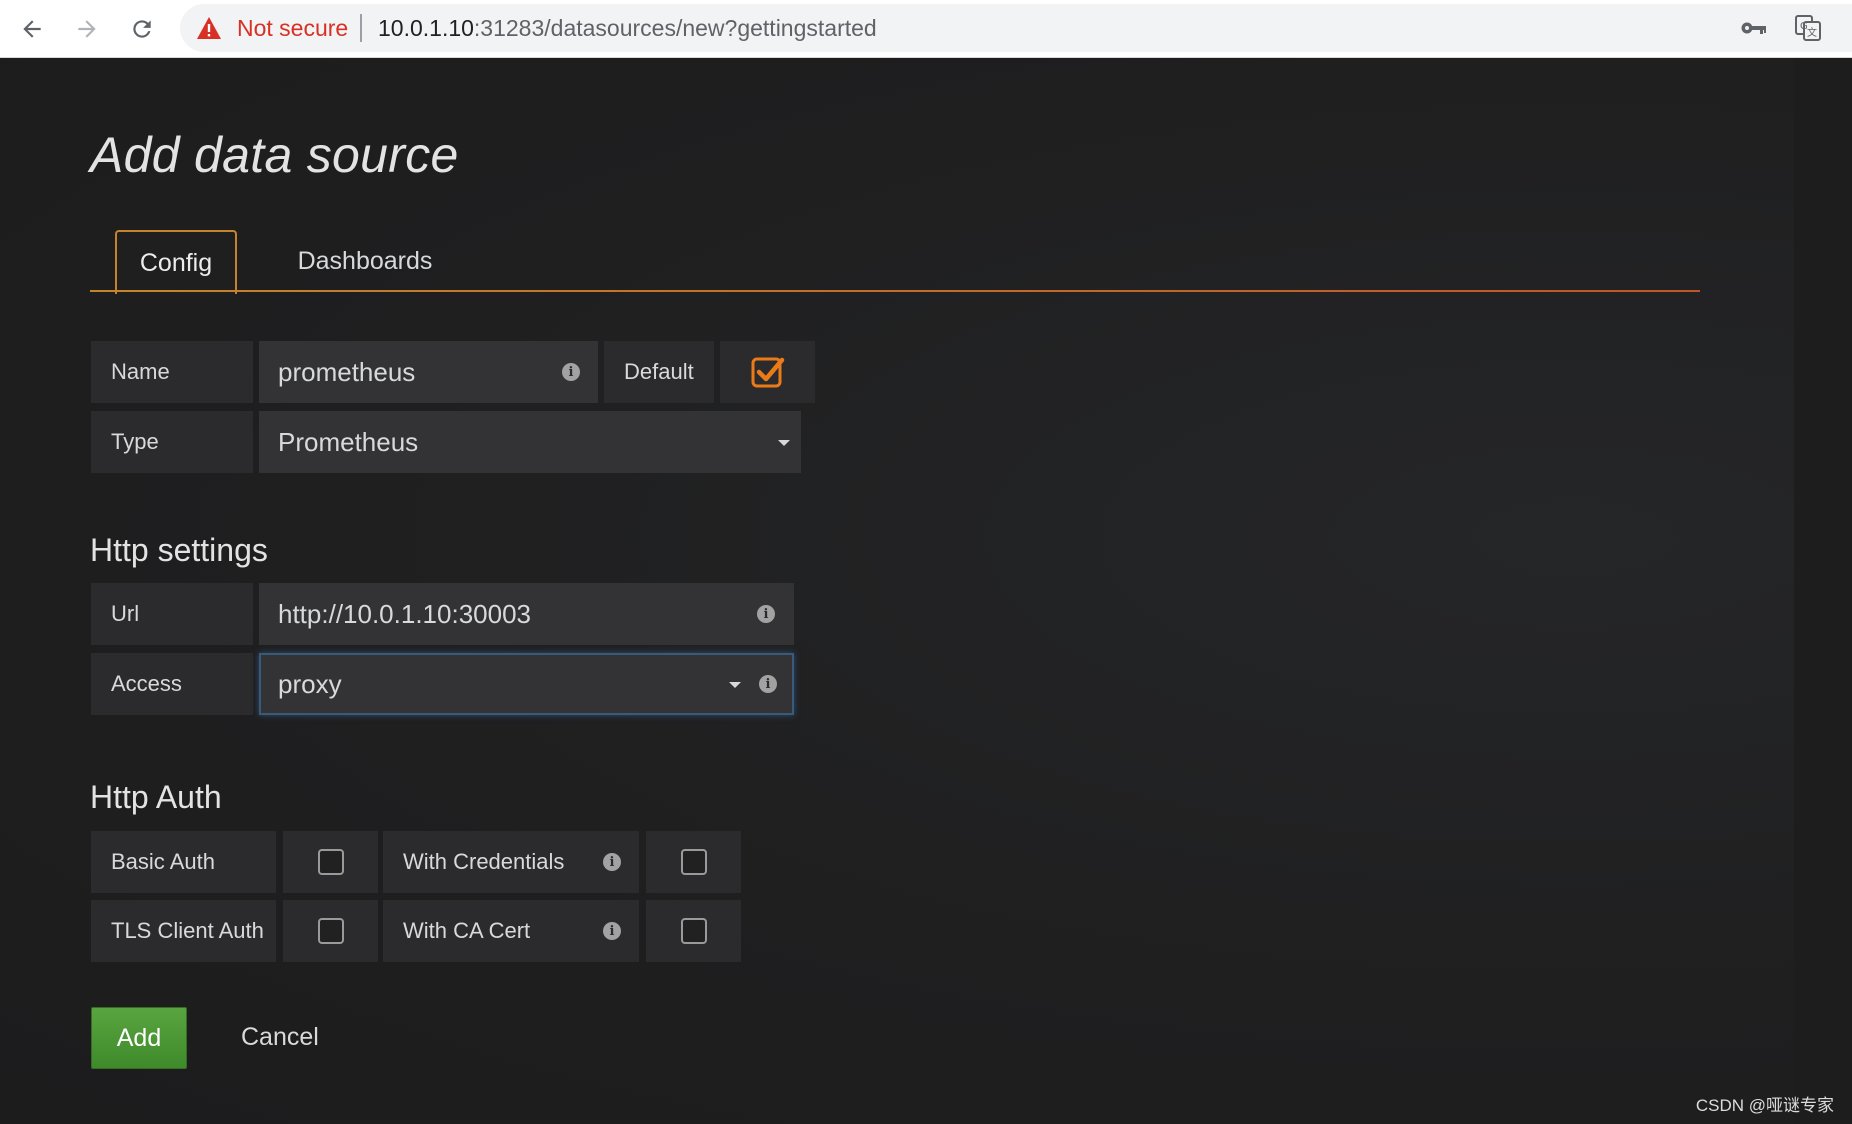  I want to click on access-select: proxy i, so click(526, 684).